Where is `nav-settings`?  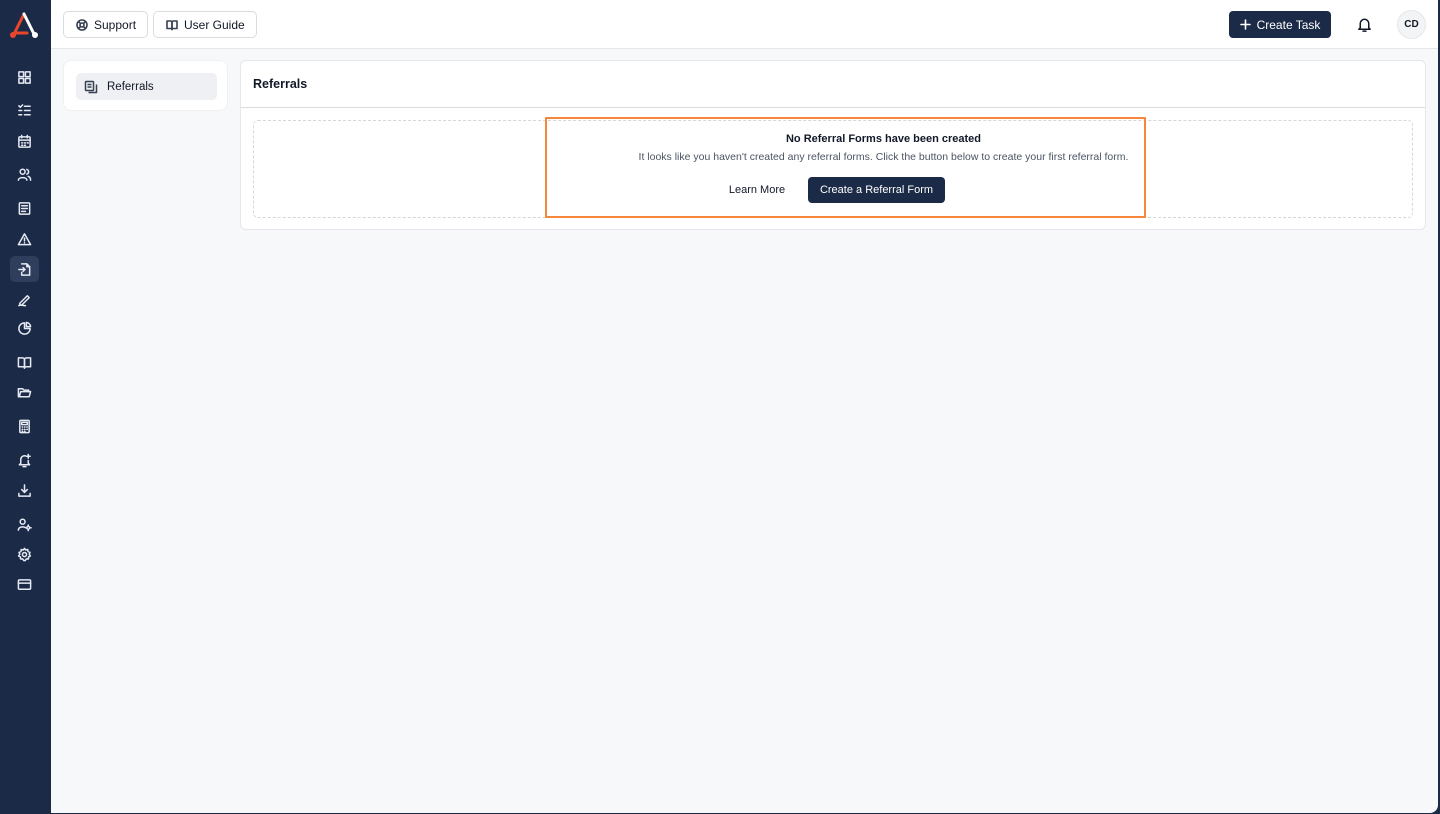
nav-settings is located at coordinates (24, 554).